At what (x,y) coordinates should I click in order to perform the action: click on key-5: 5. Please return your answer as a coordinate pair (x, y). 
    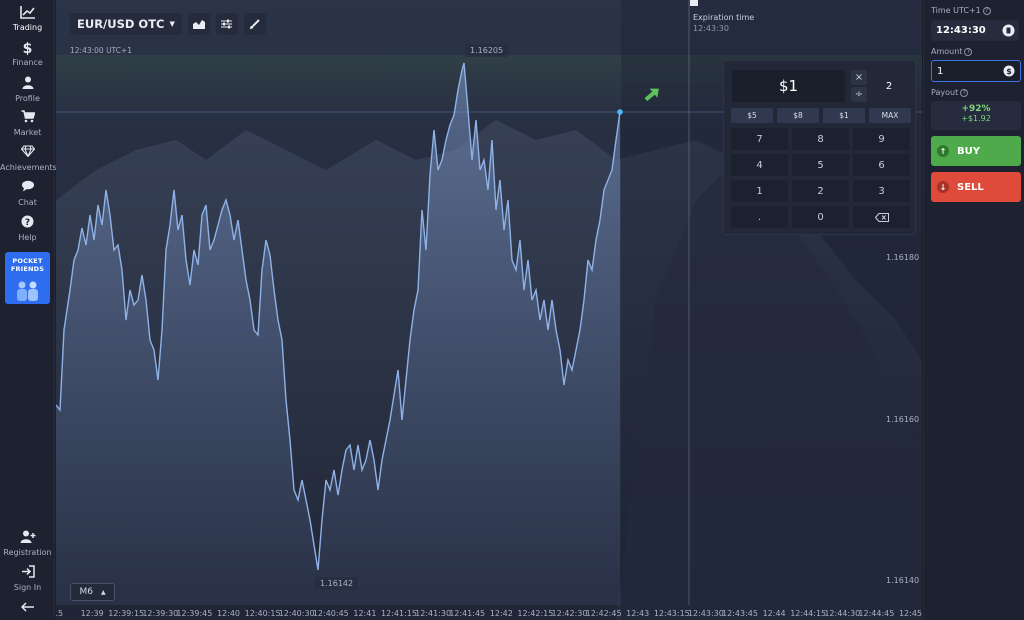
    Looking at the image, I should click on (820, 165).